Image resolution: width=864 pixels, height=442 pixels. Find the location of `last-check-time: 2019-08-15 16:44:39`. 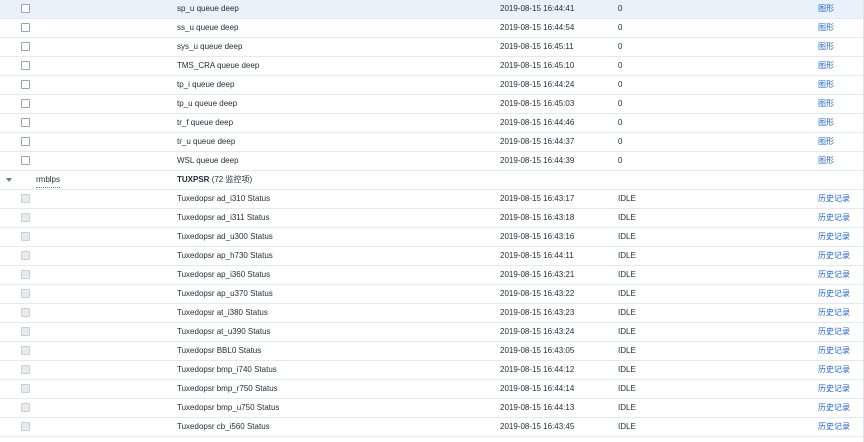

last-check-time: 2019-08-15 16:44:39 is located at coordinates (537, 160).